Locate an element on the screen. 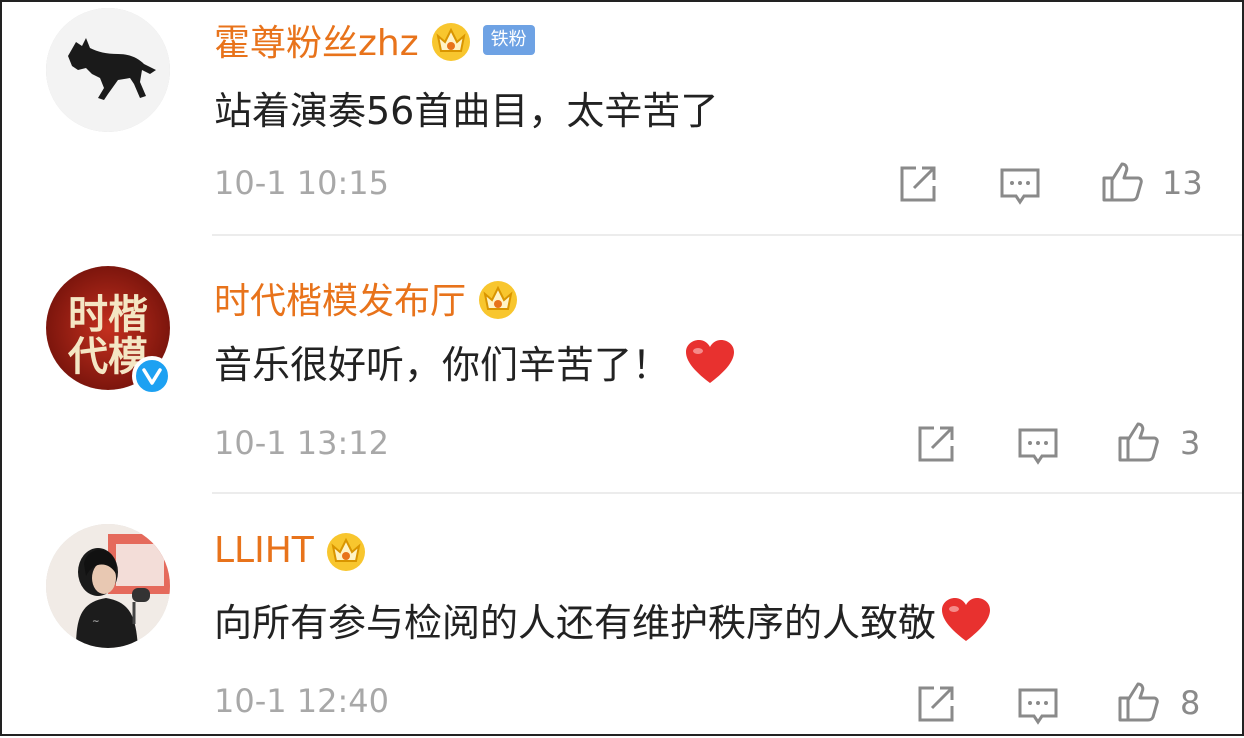 This screenshot has height=738, width=1244. fan-badge: 铁粉 is located at coordinates (508, 40).